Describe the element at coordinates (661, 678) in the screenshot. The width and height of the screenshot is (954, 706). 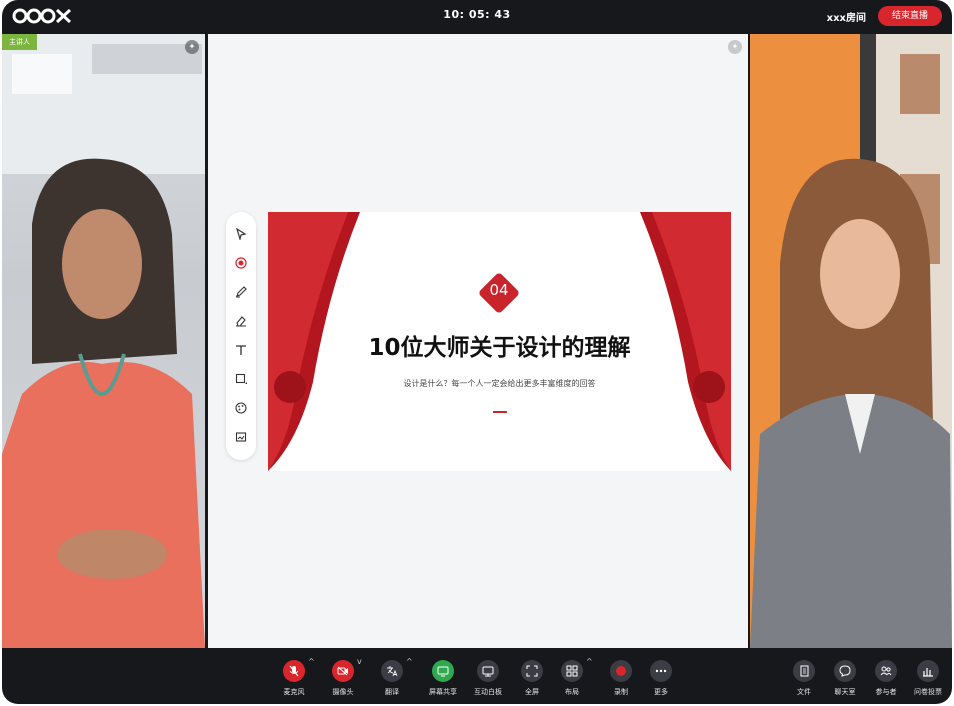
I see `more-button: 更多` at that location.